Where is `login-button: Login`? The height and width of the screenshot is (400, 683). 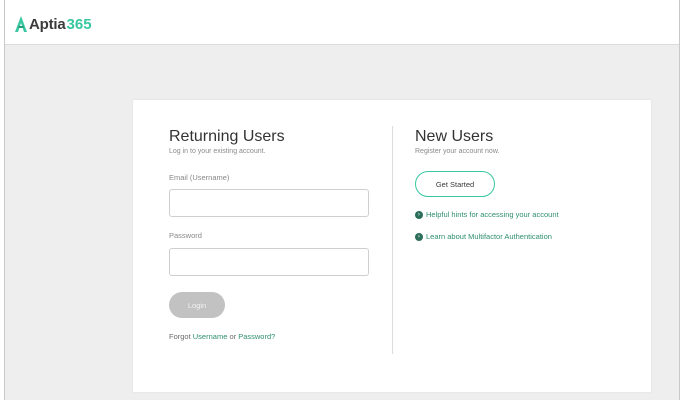 login-button: Login is located at coordinates (197, 305).